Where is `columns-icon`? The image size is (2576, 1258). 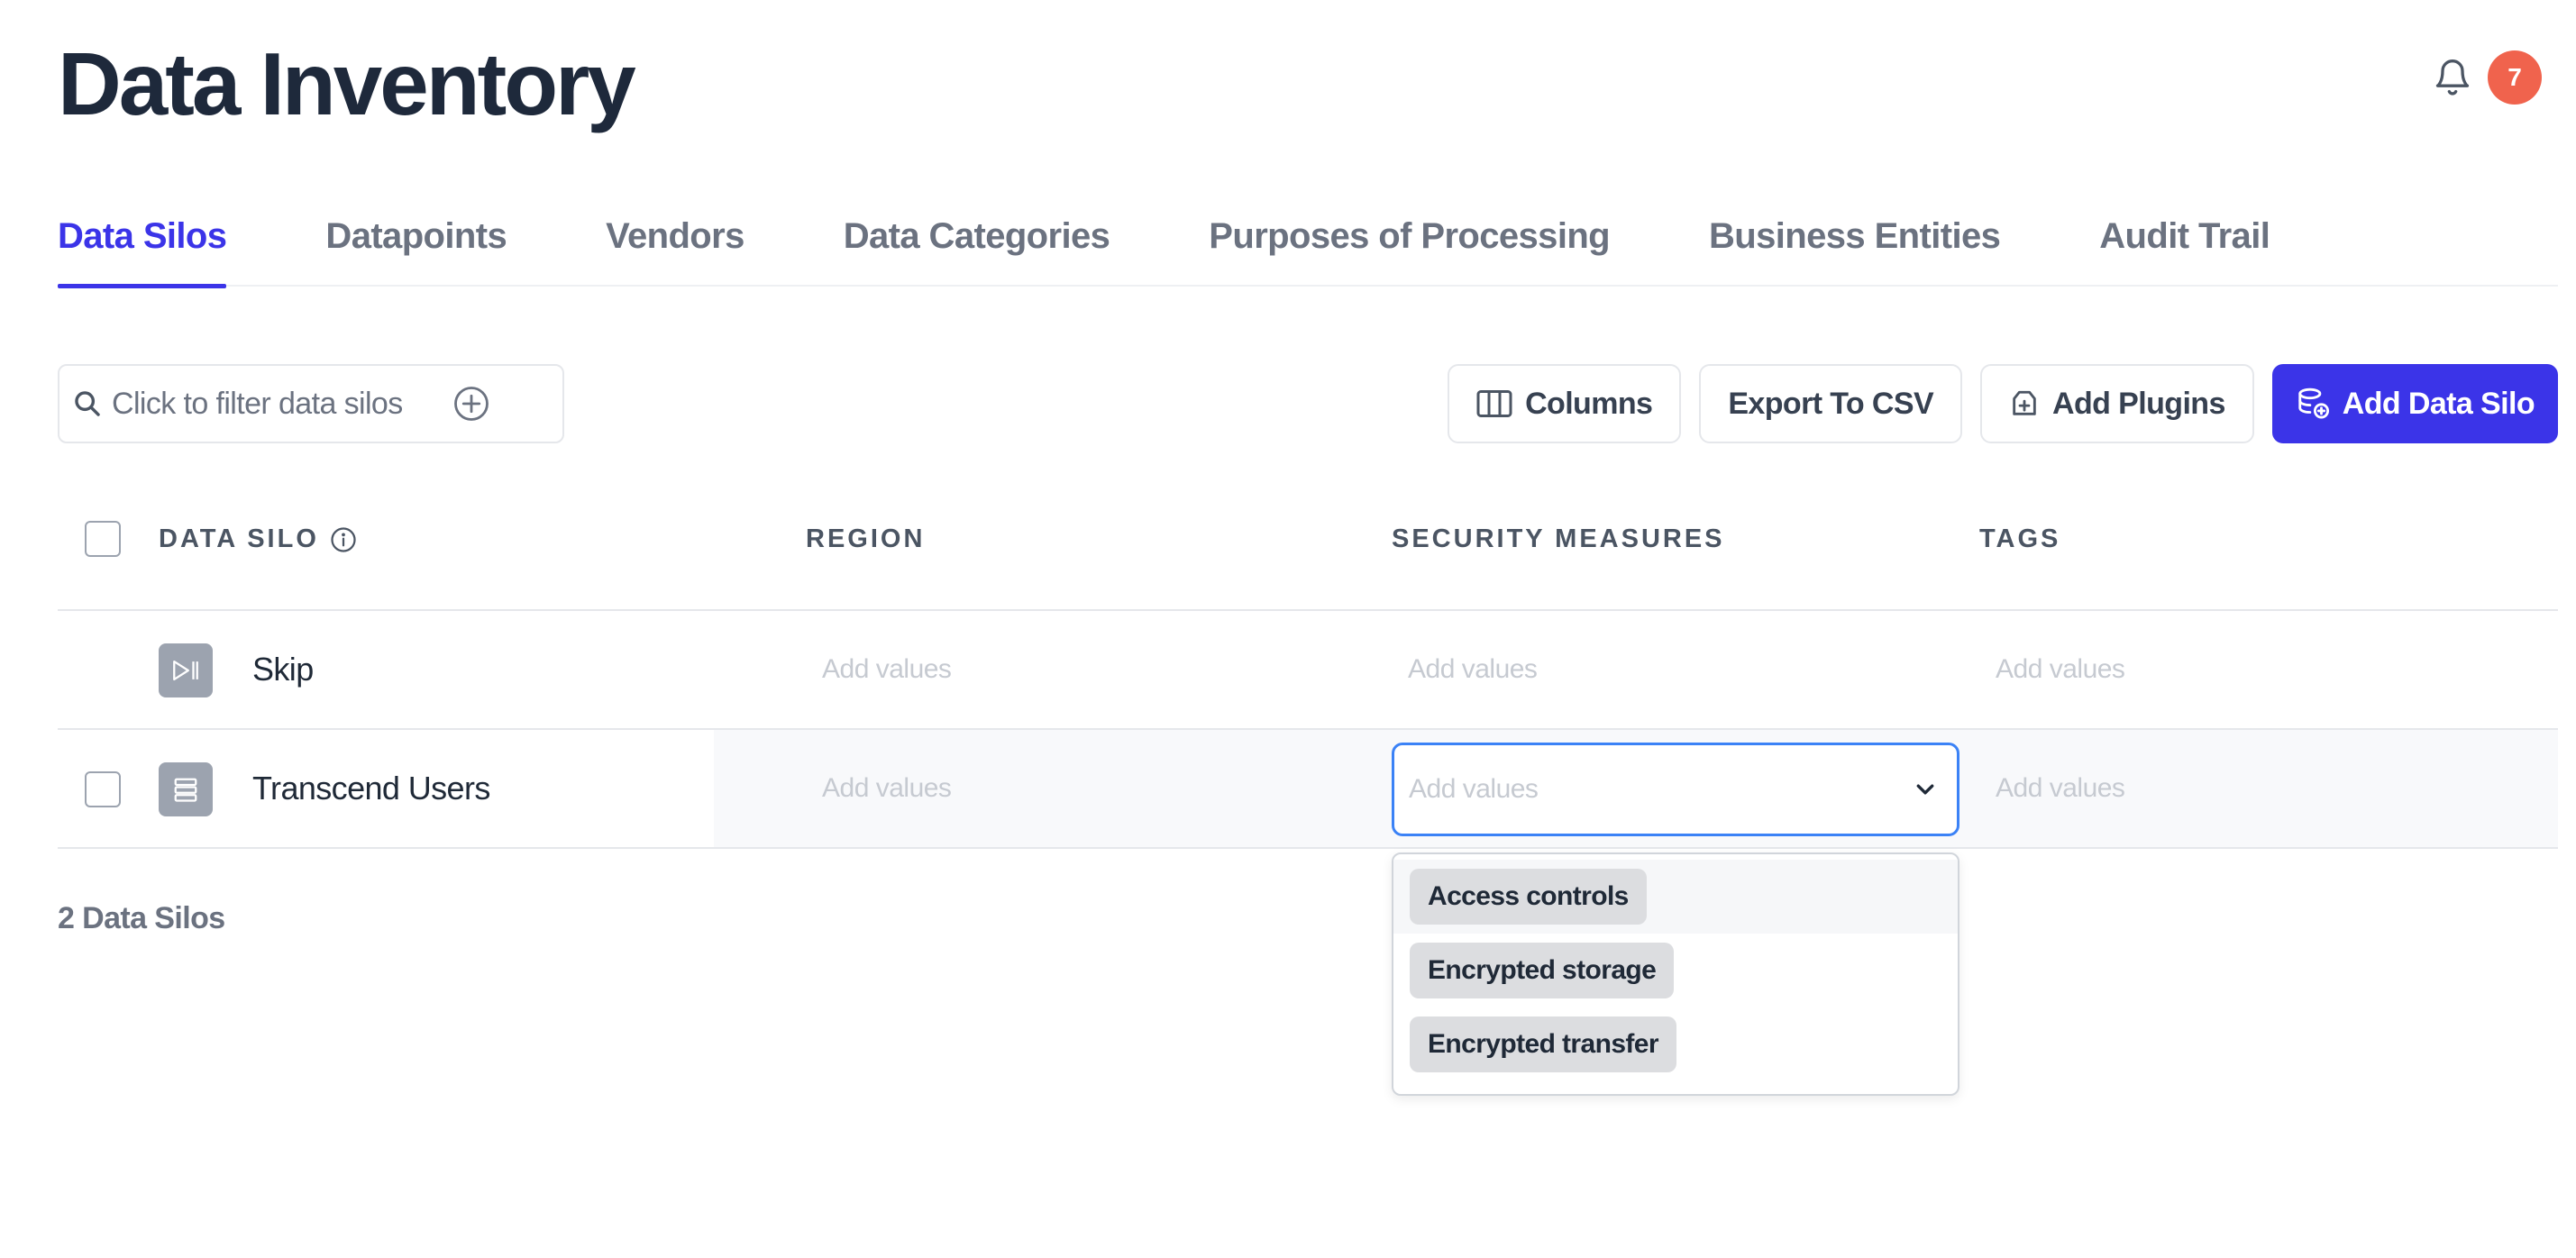
columns-icon is located at coordinates (1494, 403).